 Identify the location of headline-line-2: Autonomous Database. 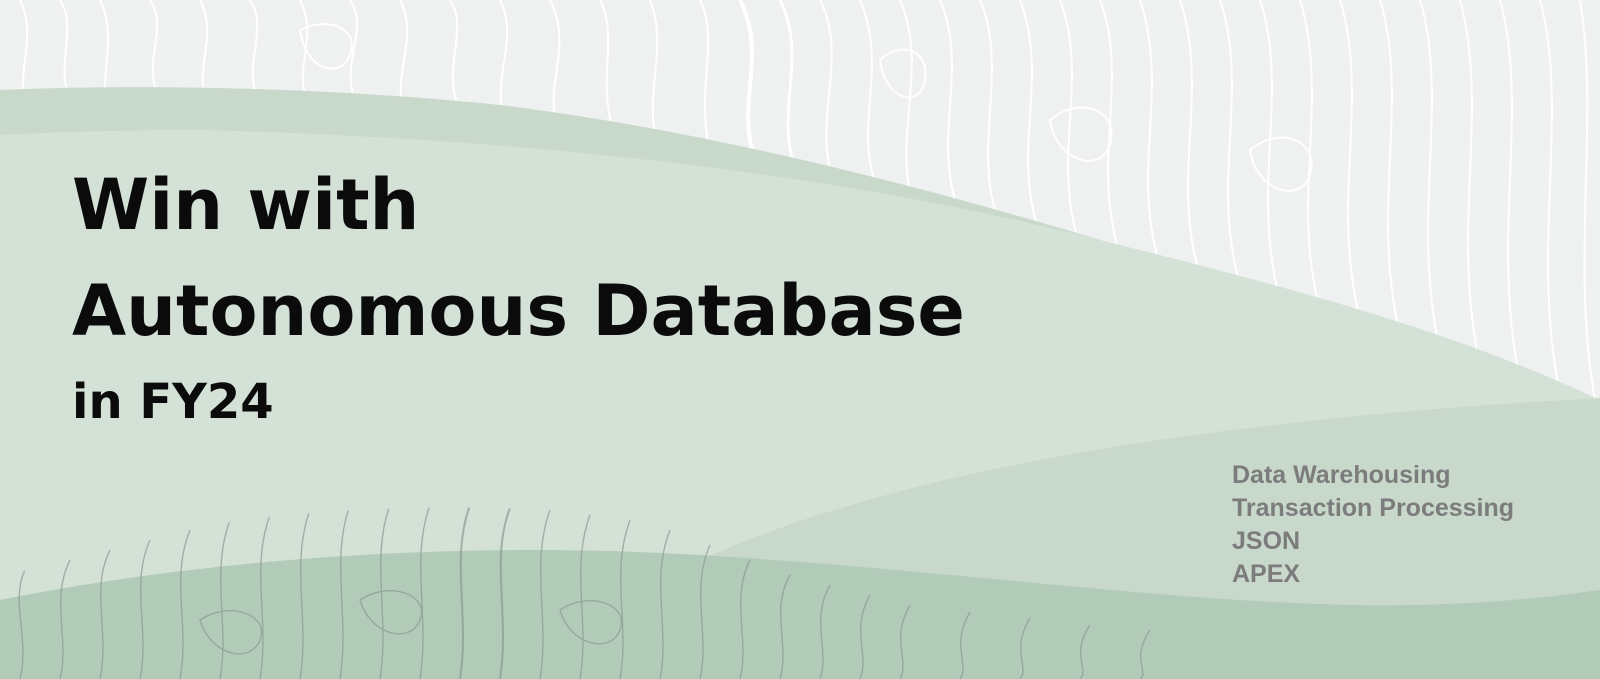
(518, 311).